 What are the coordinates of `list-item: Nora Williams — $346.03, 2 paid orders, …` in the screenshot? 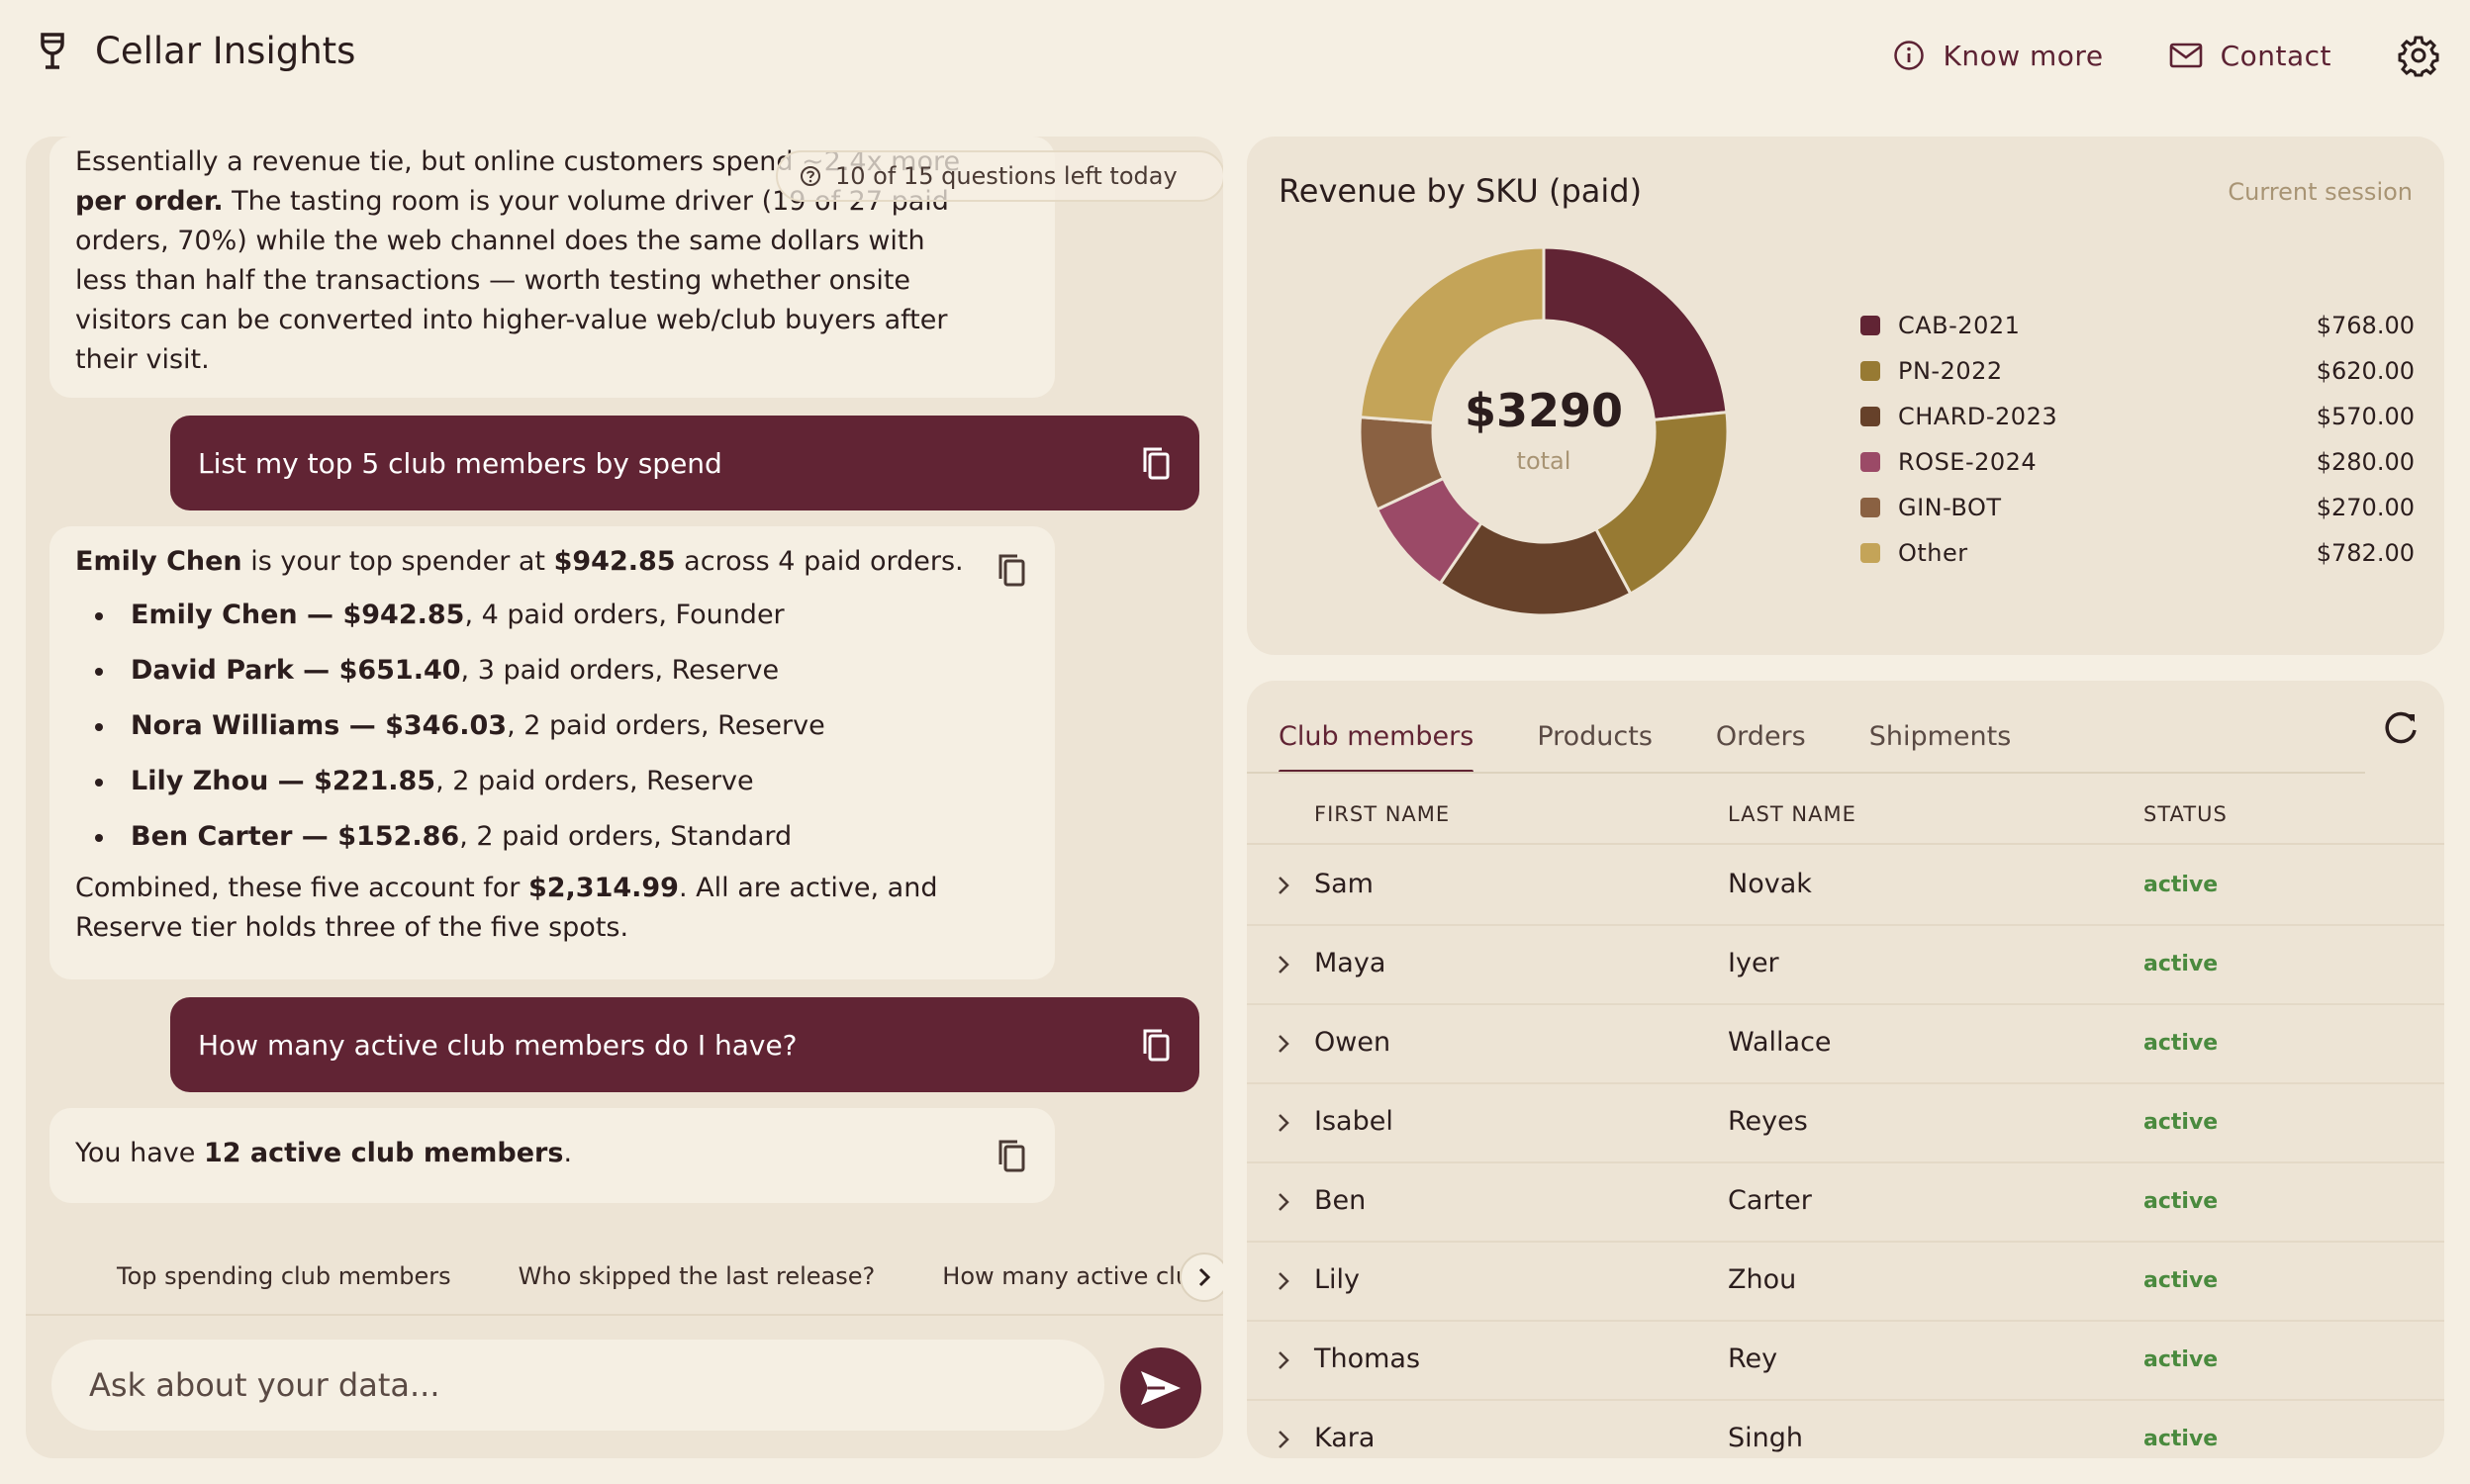 It's located at (552, 726).